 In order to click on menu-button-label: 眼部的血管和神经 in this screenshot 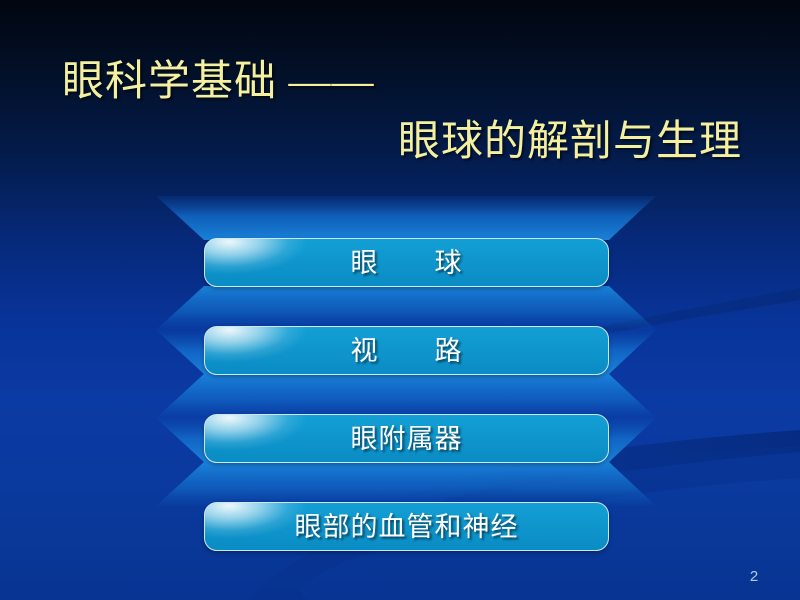, I will do `click(406, 526)`.